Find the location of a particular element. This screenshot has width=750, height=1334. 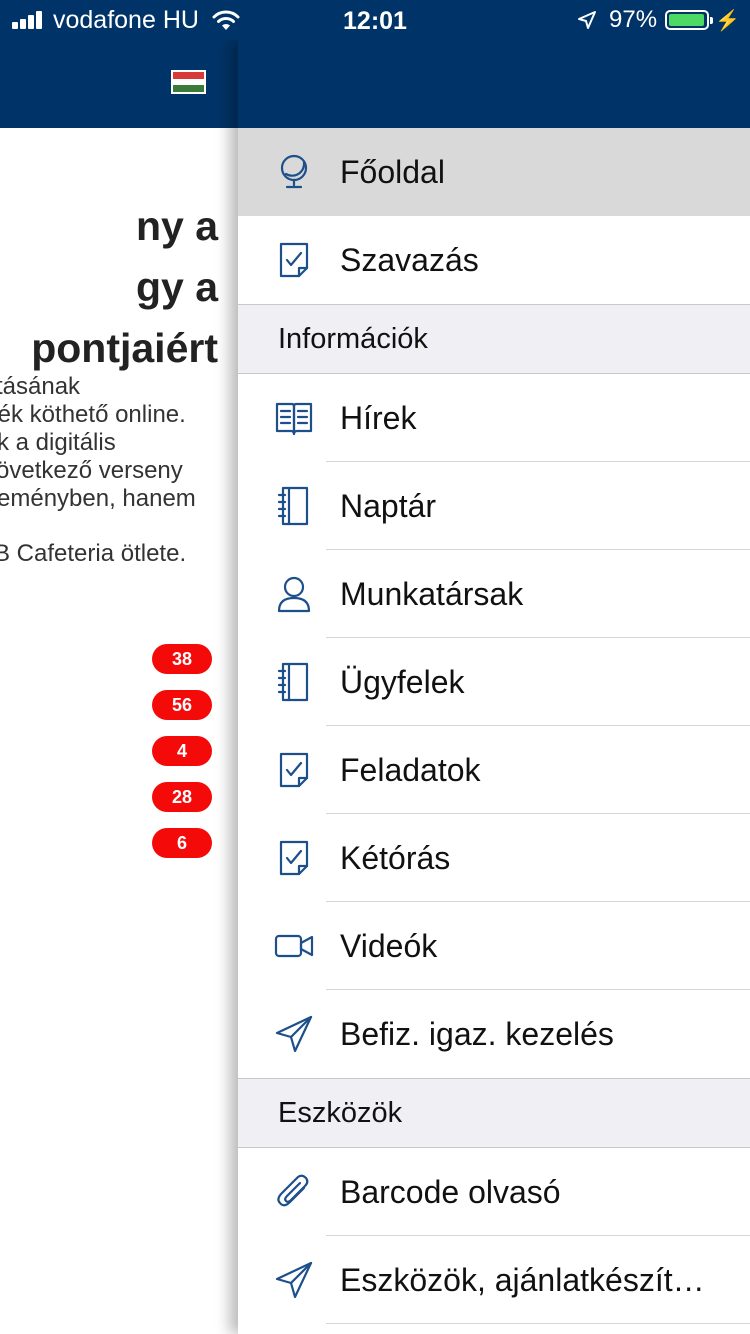

menu-item-barcode-olvaso: Barcode olvasó is located at coordinates (494, 1192).